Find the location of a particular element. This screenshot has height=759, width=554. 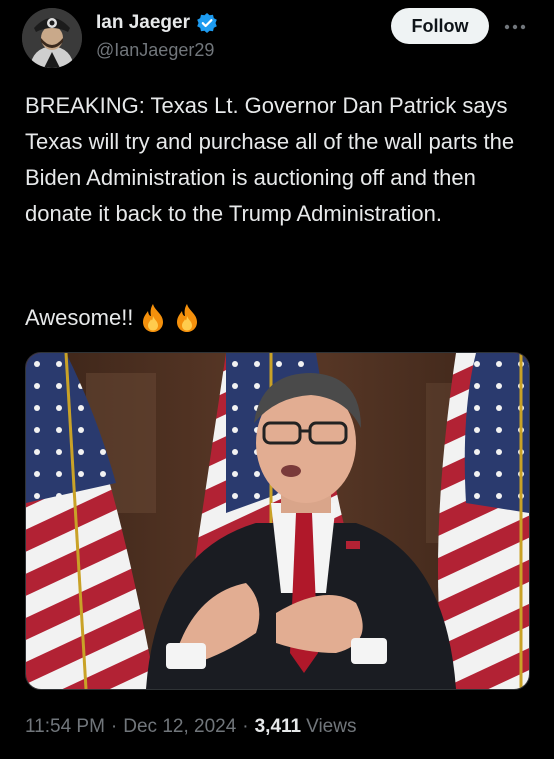

avatar is located at coordinates (52, 38).